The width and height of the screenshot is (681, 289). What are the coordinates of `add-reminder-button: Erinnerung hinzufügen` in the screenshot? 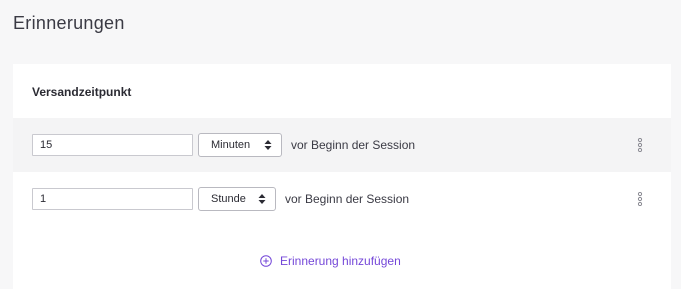 It's located at (330, 261).